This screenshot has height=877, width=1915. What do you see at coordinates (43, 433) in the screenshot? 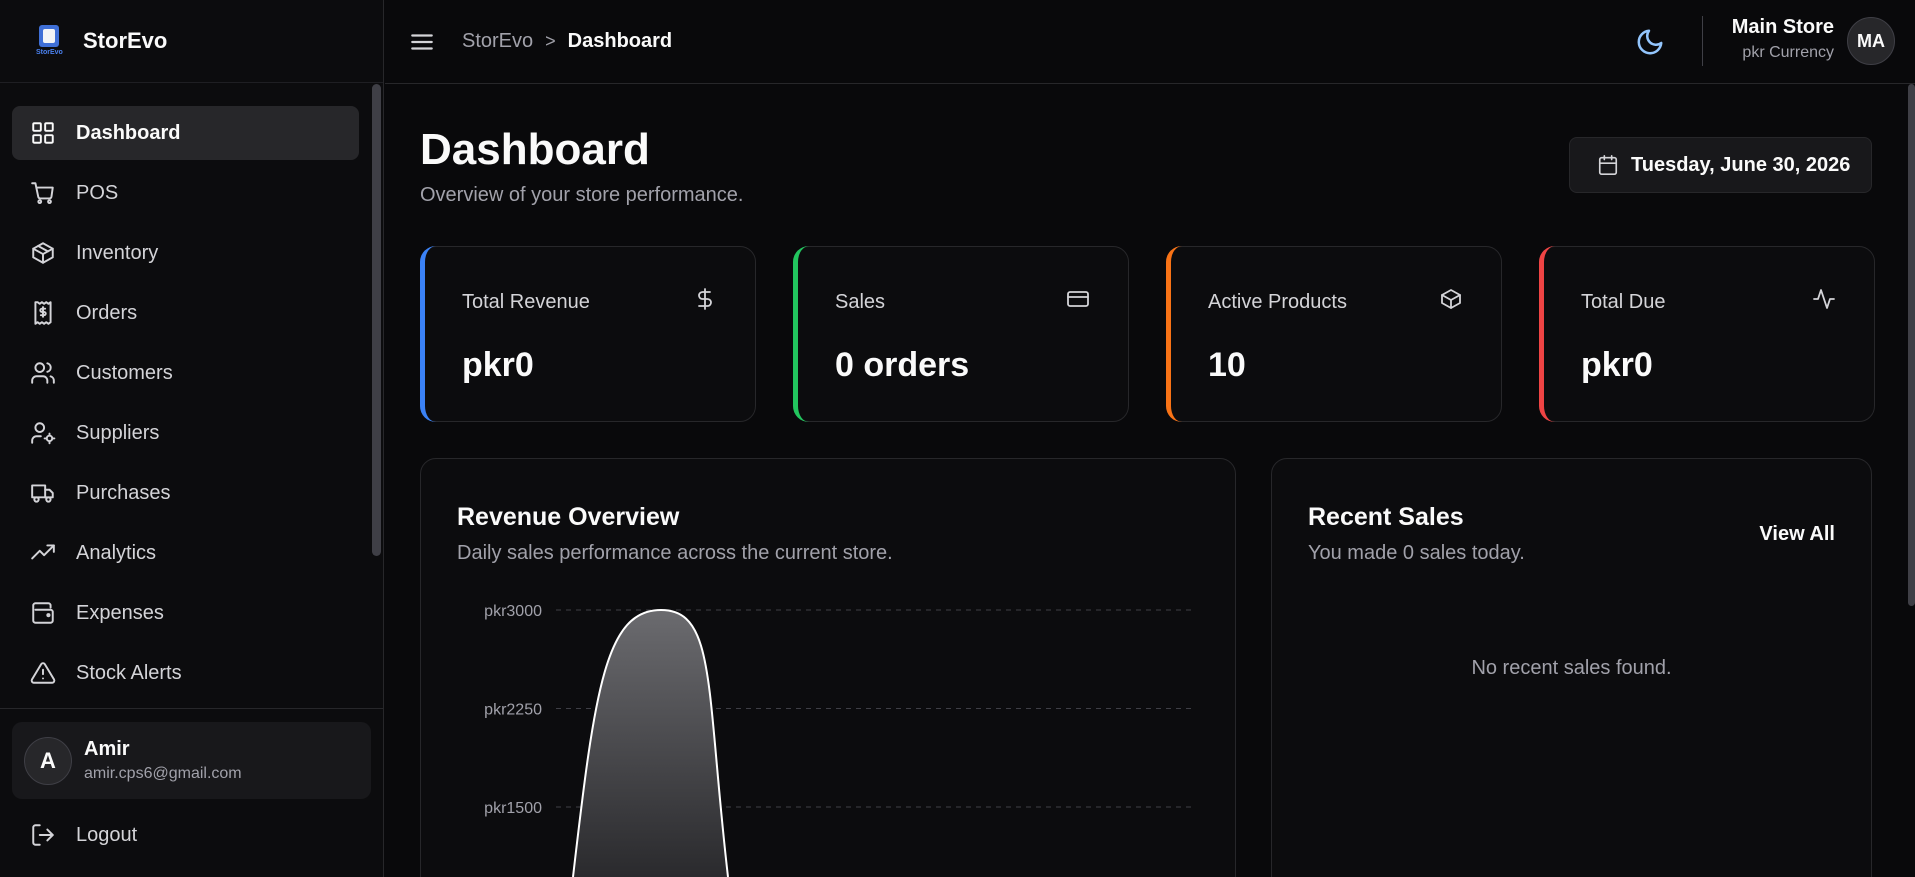
I see `user-cog-icon` at bounding box center [43, 433].